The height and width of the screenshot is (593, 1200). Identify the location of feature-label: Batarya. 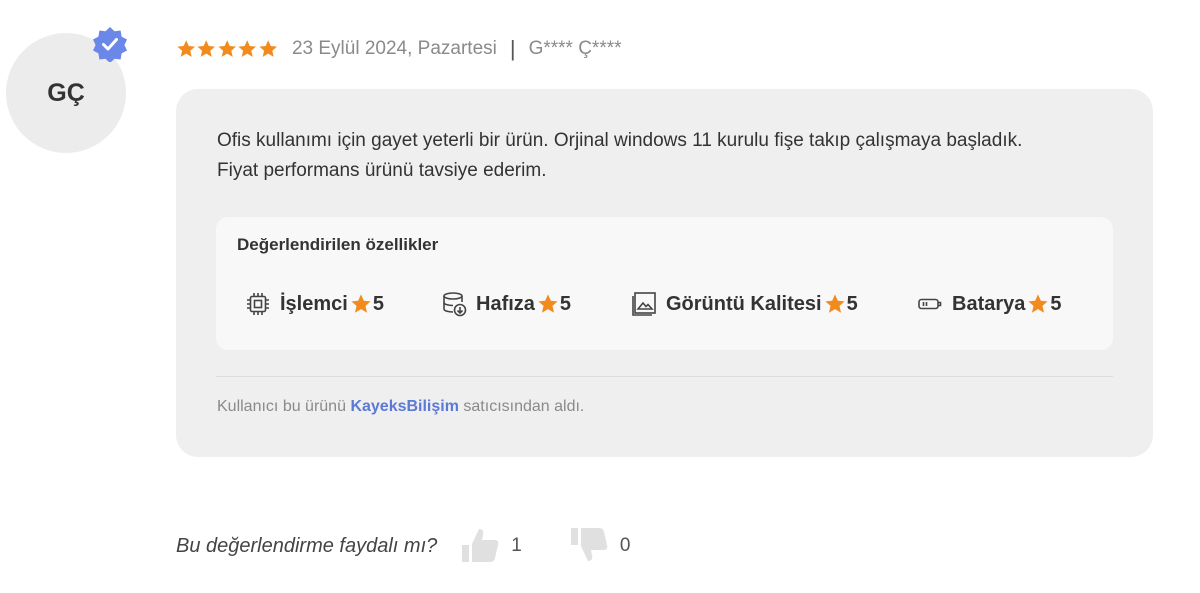
(989, 303).